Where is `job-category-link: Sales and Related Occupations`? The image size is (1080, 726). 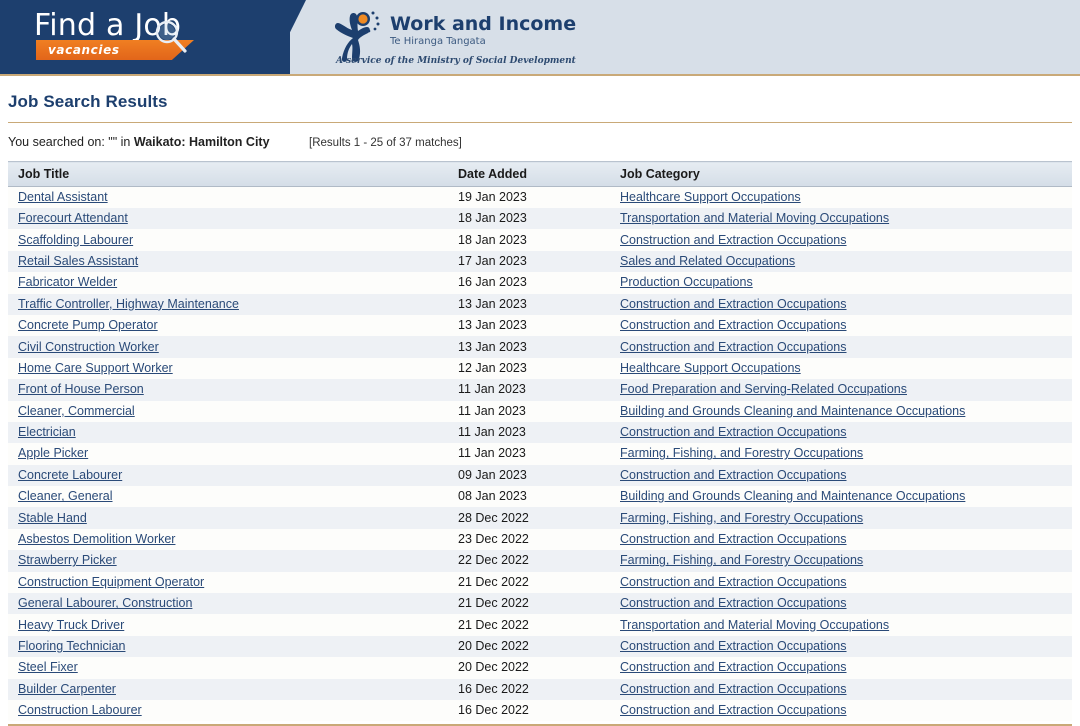
job-category-link: Sales and Related Occupations is located at coordinates (707, 261).